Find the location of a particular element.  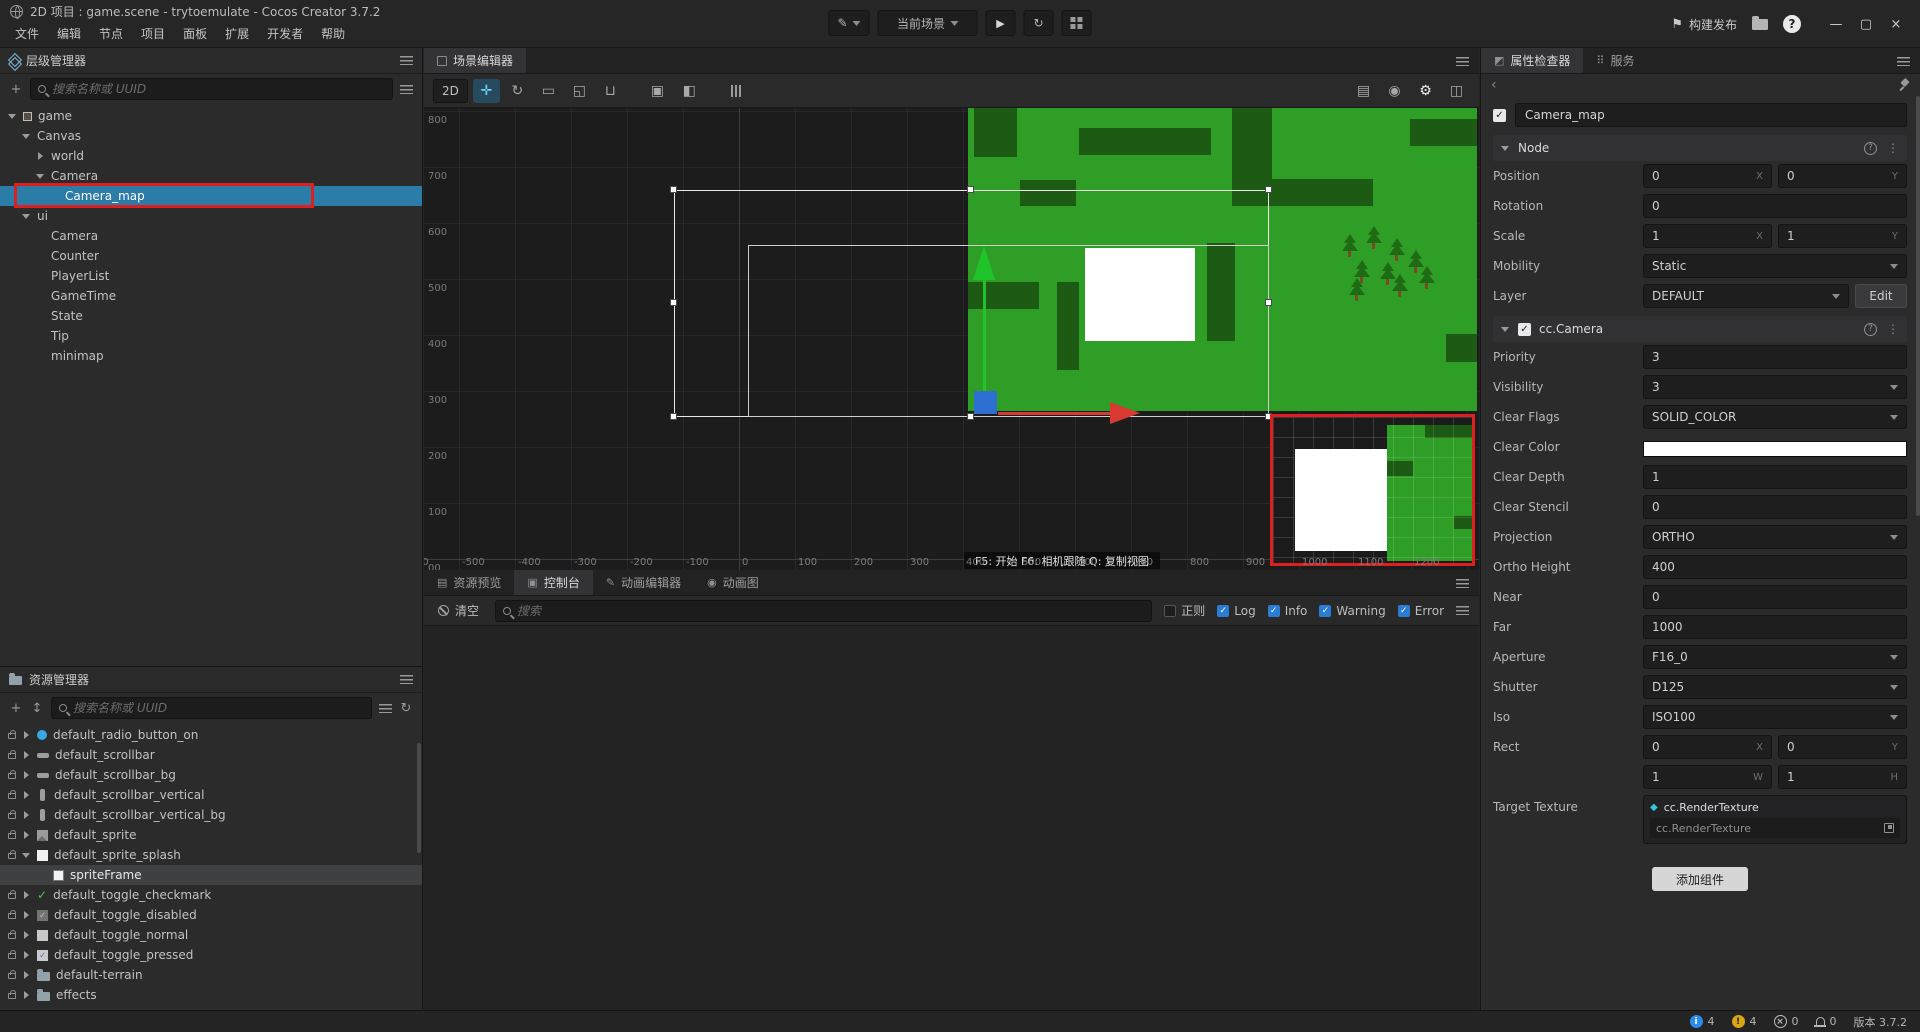

hierarchy-search-box is located at coordinates (211, 89).